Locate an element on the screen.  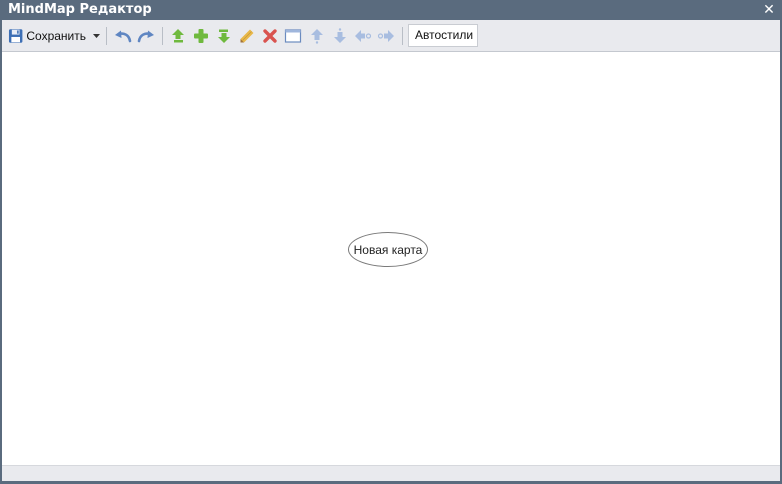
redo-button is located at coordinates (146, 36).